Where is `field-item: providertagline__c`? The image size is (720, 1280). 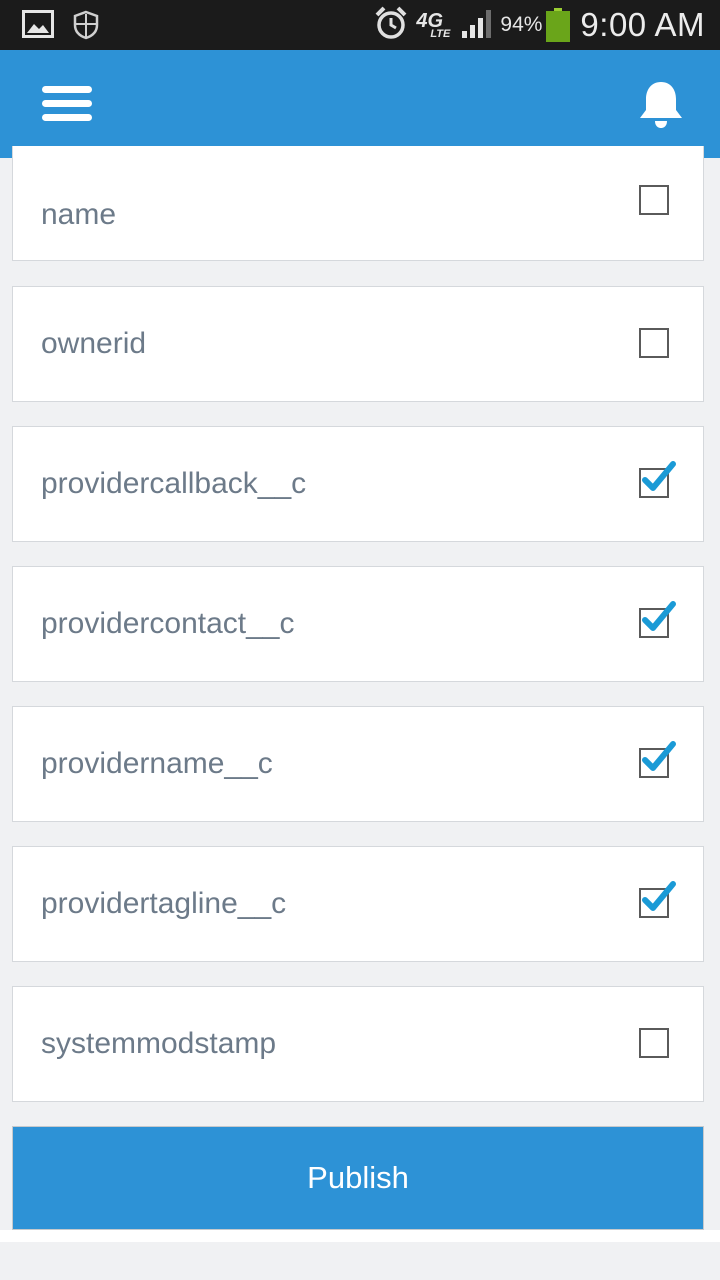 field-item: providertagline__c is located at coordinates (358, 904).